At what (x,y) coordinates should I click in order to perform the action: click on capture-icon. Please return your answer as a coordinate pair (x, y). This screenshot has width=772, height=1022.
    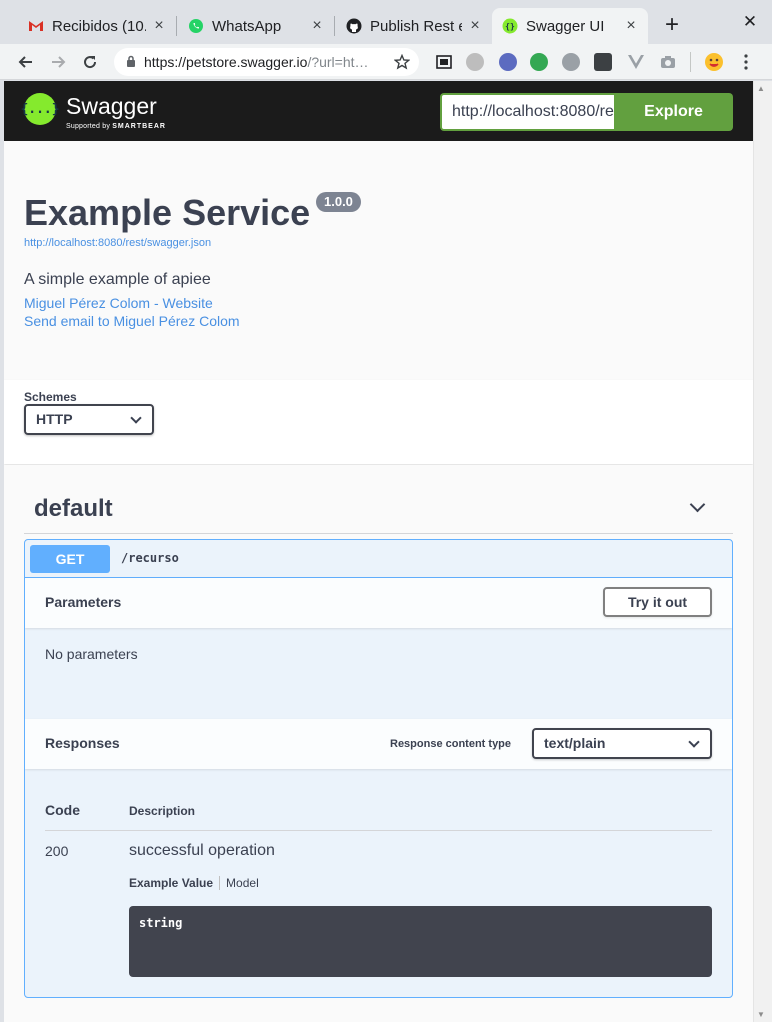
    Looking at the image, I should click on (444, 62).